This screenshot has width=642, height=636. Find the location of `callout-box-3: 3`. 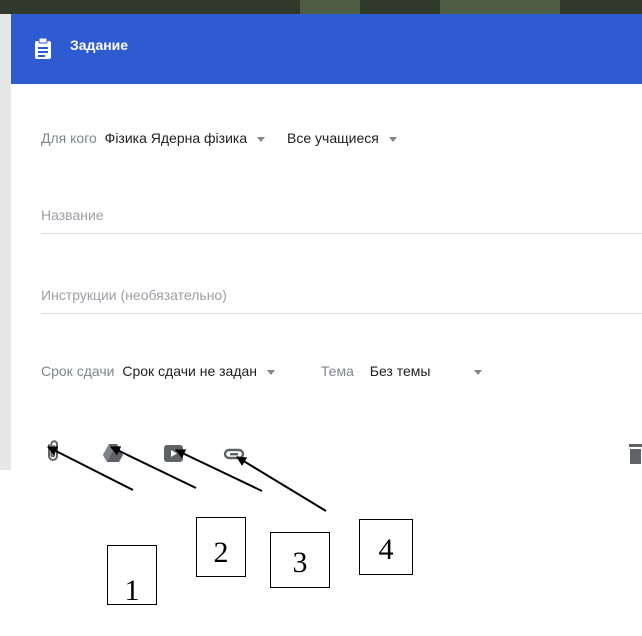

callout-box-3: 3 is located at coordinates (300, 560).